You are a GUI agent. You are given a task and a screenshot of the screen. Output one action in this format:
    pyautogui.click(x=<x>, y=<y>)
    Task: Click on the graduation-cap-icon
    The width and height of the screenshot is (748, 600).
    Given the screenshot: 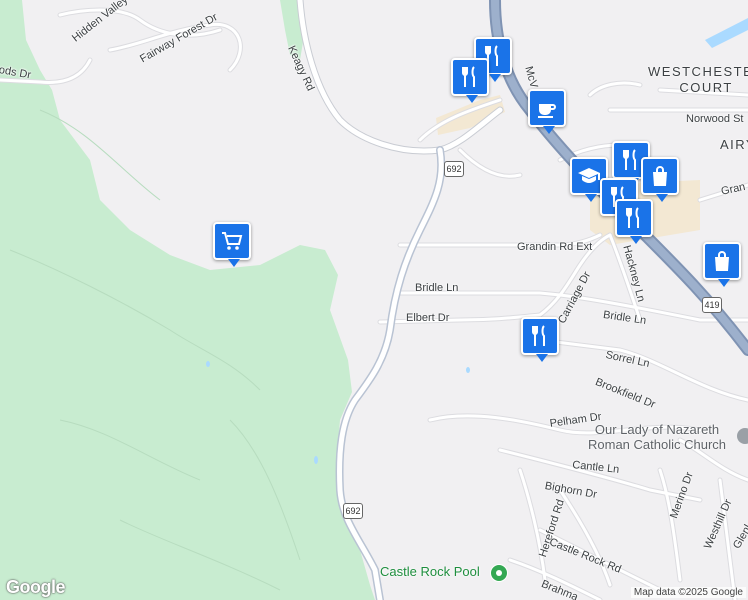 What is the action you would take?
    pyautogui.click(x=589, y=175)
    